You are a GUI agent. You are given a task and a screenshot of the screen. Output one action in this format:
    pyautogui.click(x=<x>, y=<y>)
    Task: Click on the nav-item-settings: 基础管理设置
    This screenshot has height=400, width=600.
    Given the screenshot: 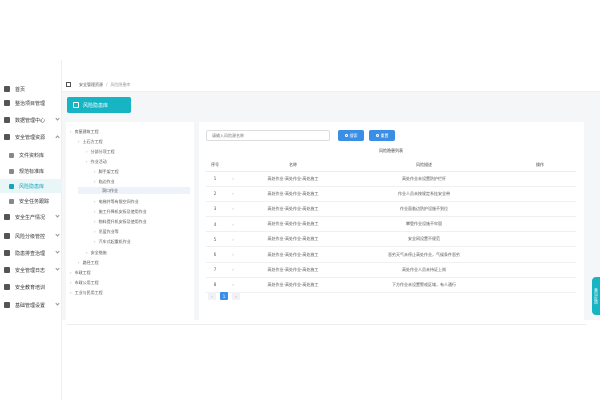 What is the action you would take?
    pyautogui.click(x=31, y=305)
    